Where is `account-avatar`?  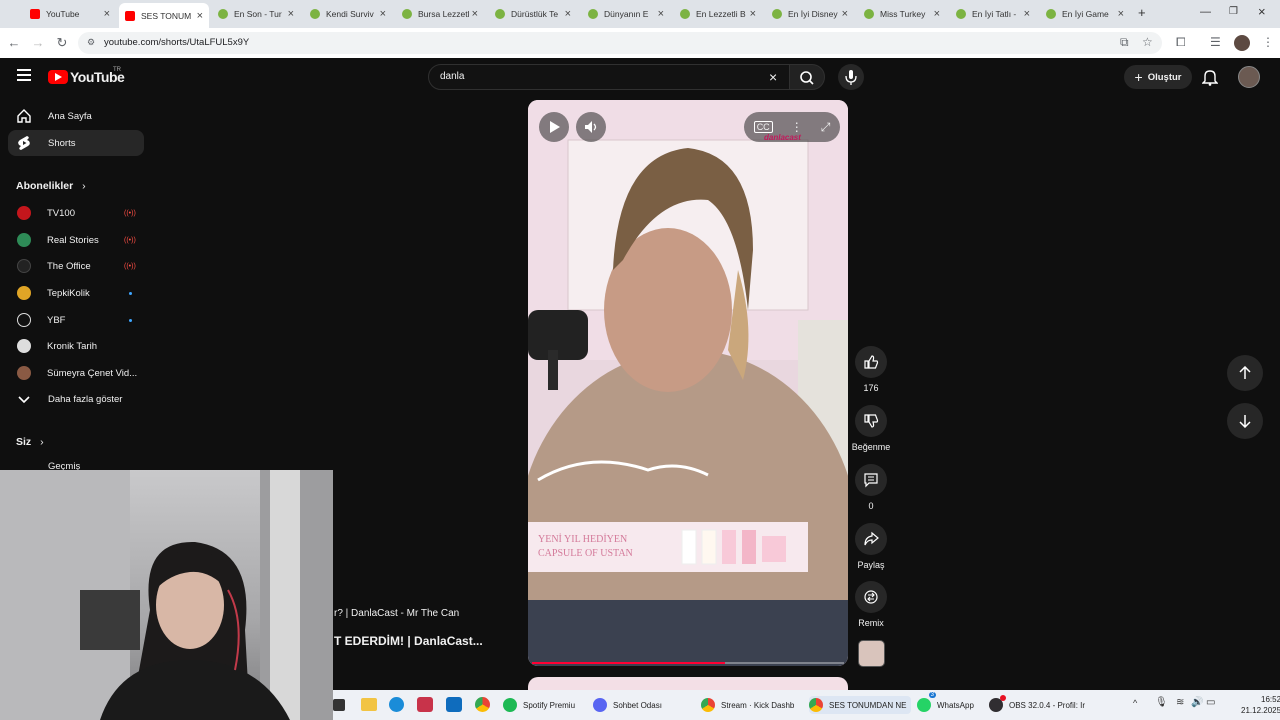 account-avatar is located at coordinates (1249, 77).